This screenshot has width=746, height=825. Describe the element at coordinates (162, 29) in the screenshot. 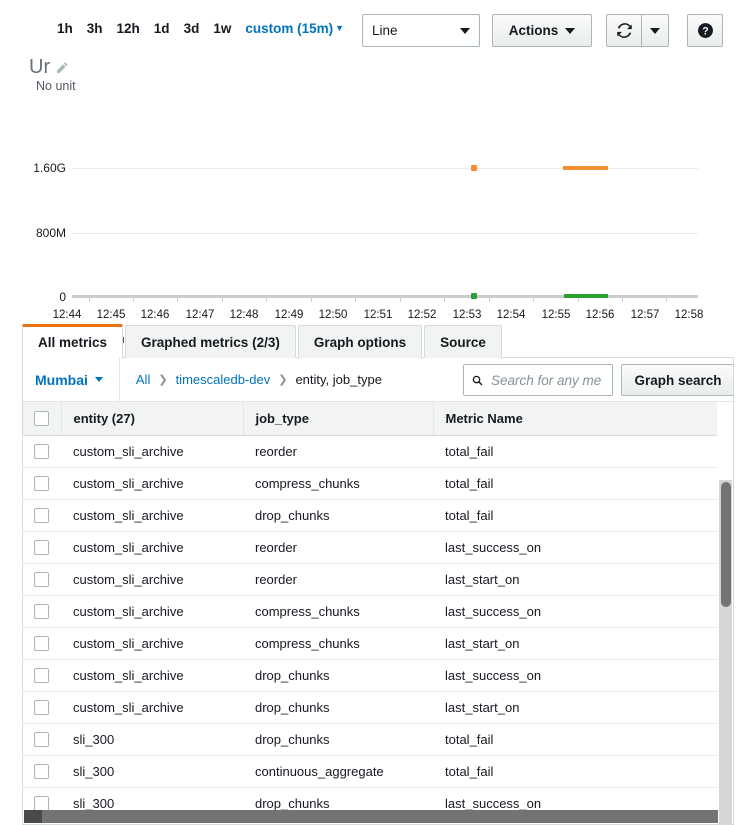

I see `time-range-1d: 1d` at that location.